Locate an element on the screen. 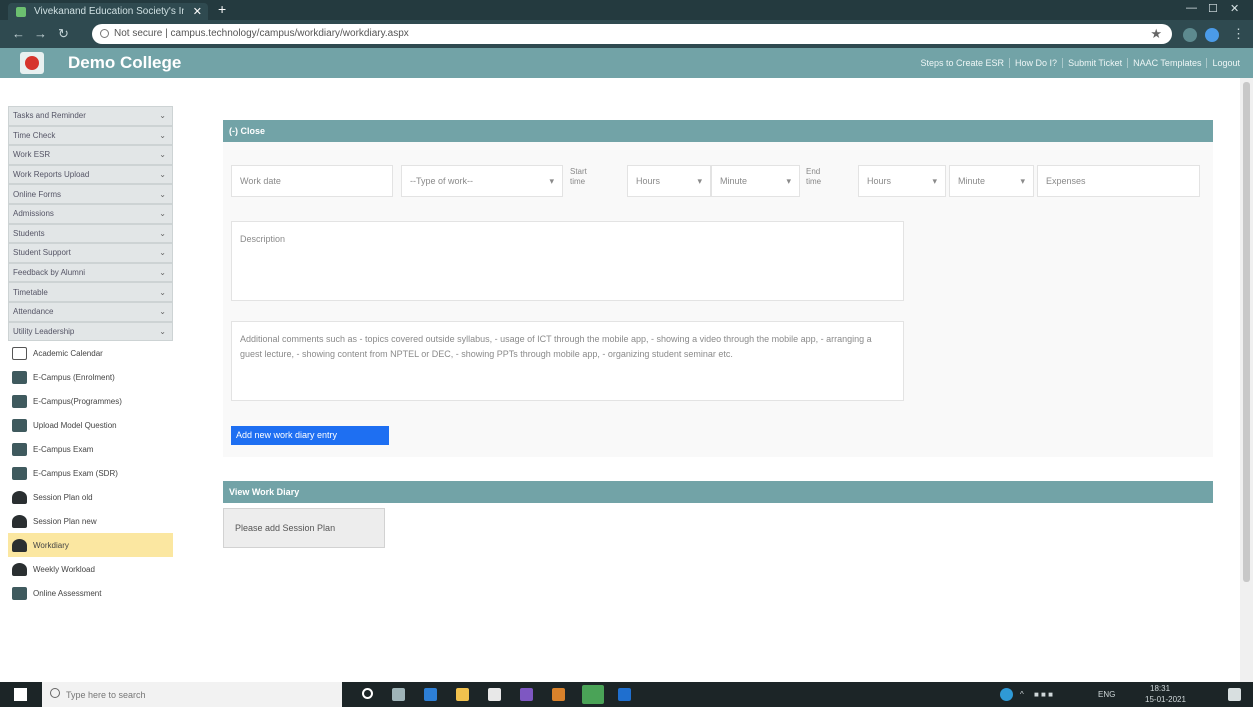 The width and height of the screenshot is (1253, 707). menu-kebab-icon: ⋮ is located at coordinates (1238, 34).